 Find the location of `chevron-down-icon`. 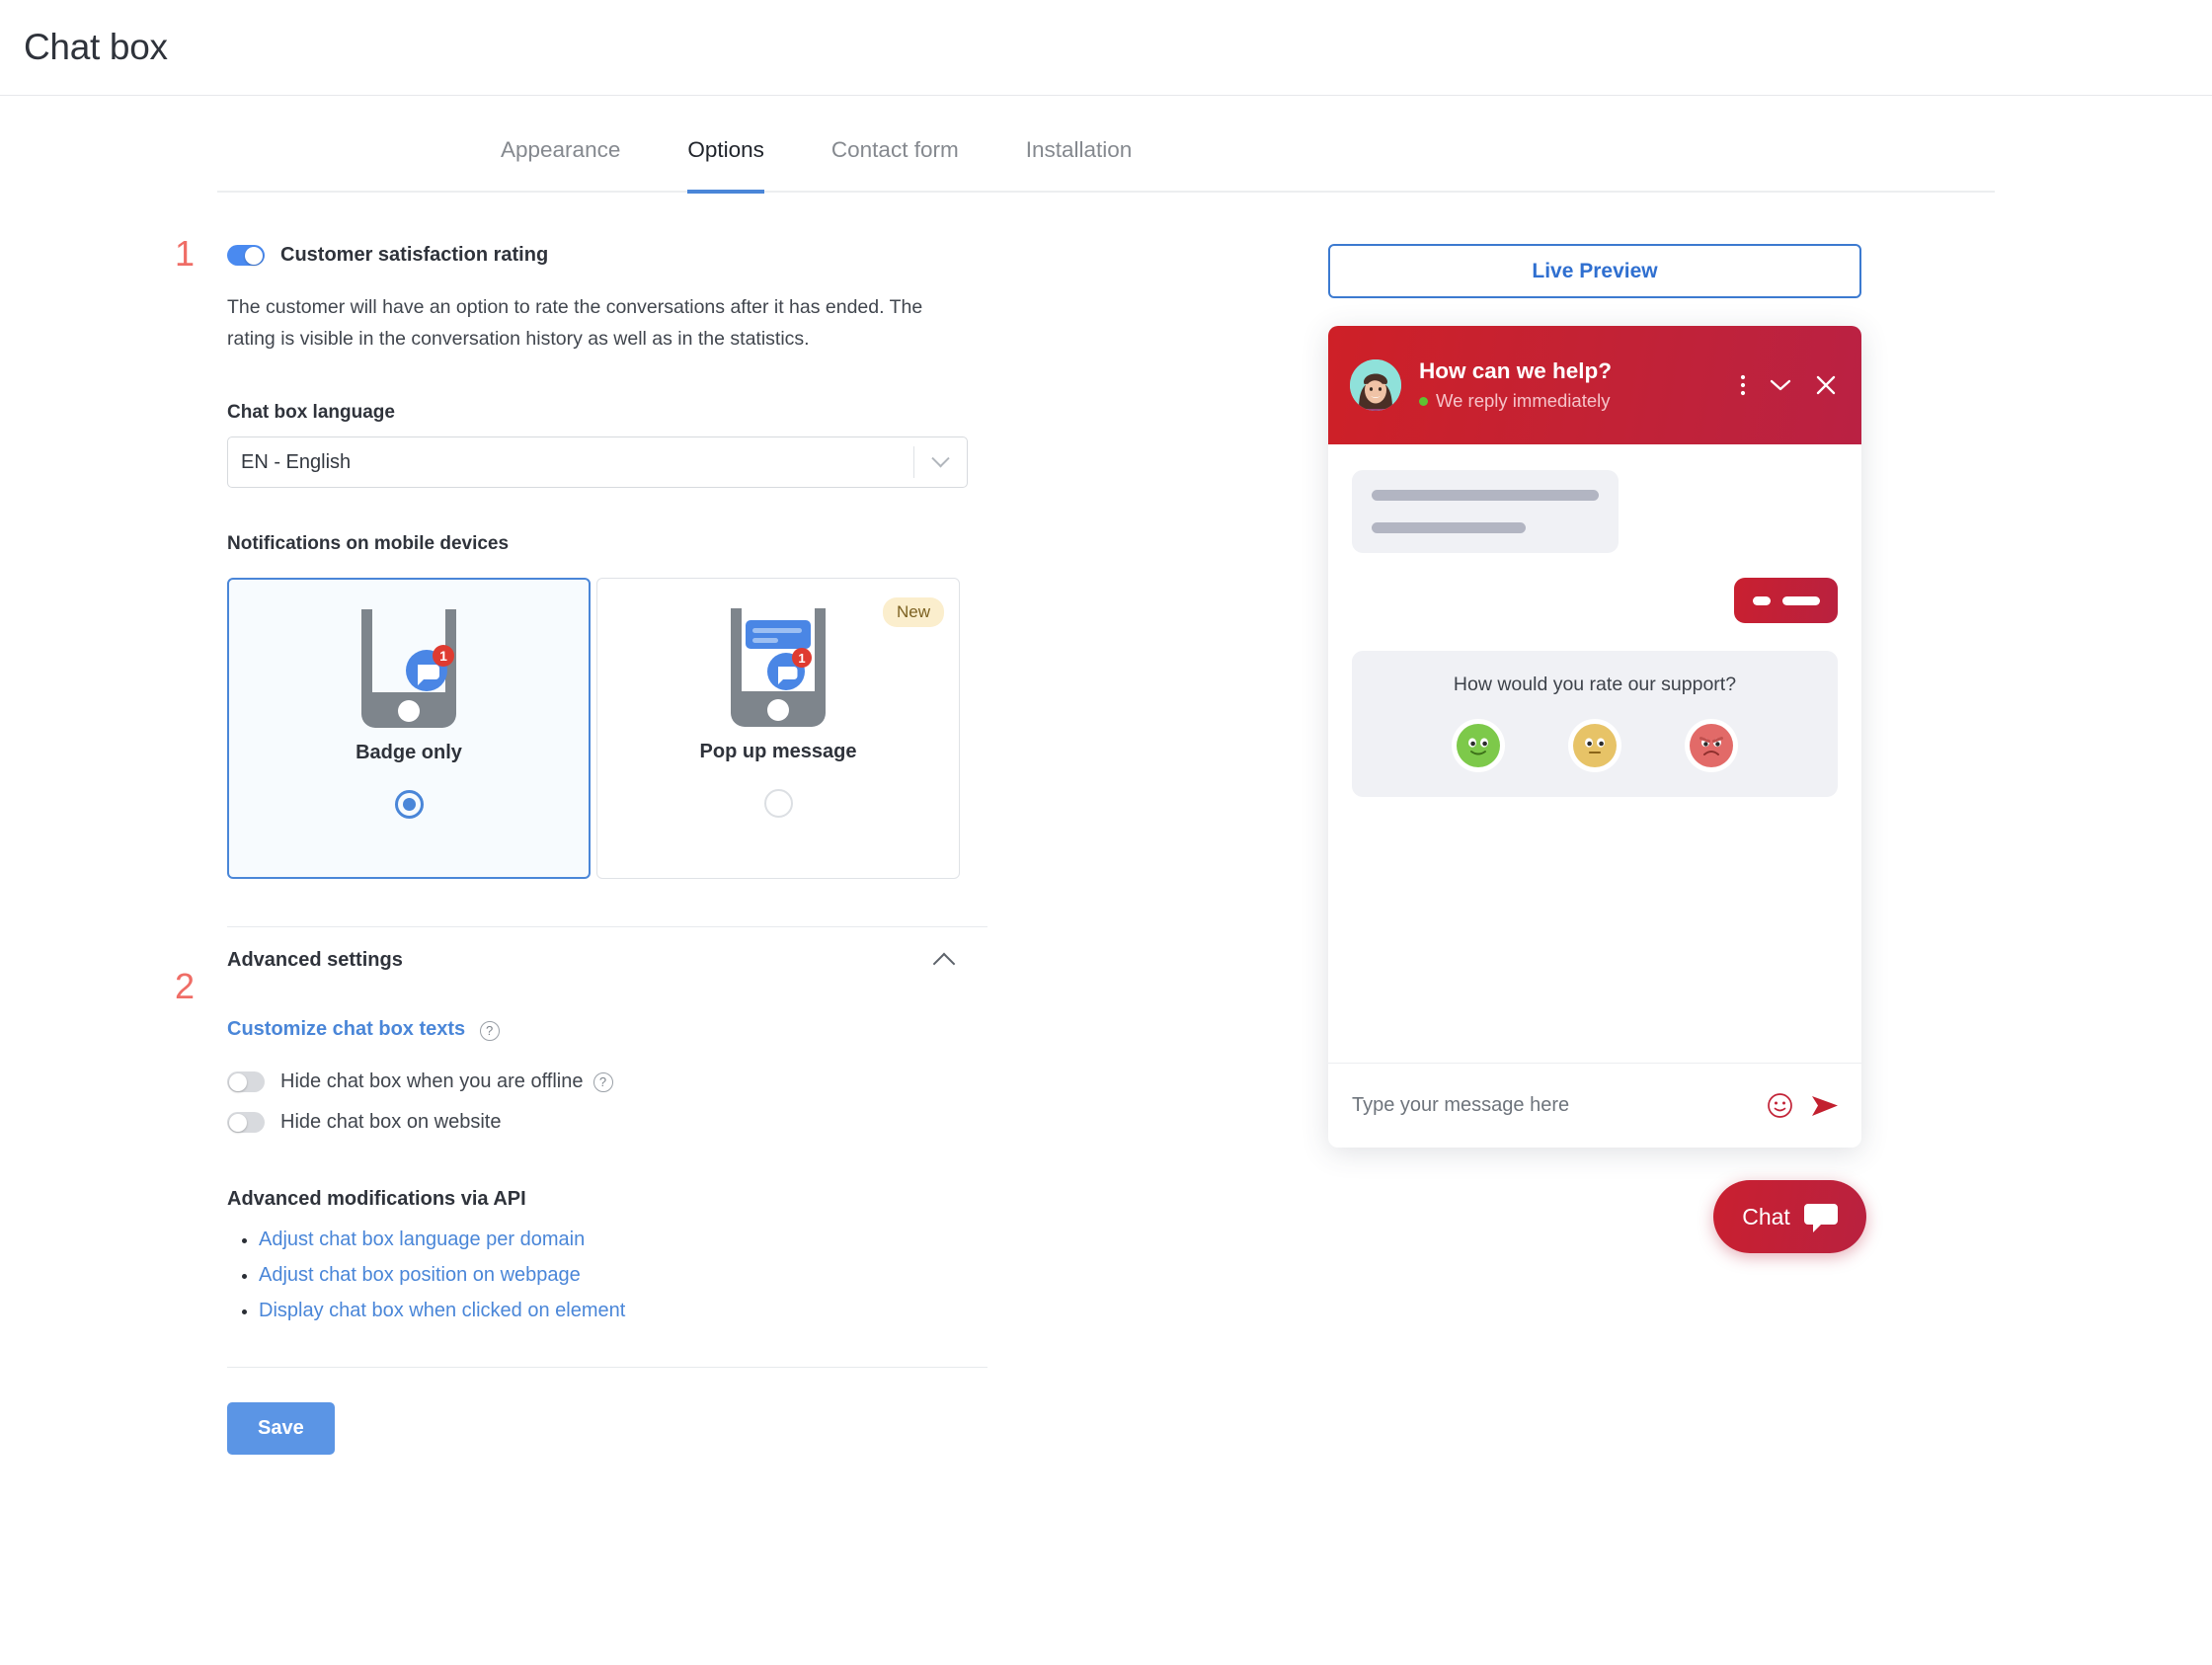

chevron-down-icon is located at coordinates (941, 458).